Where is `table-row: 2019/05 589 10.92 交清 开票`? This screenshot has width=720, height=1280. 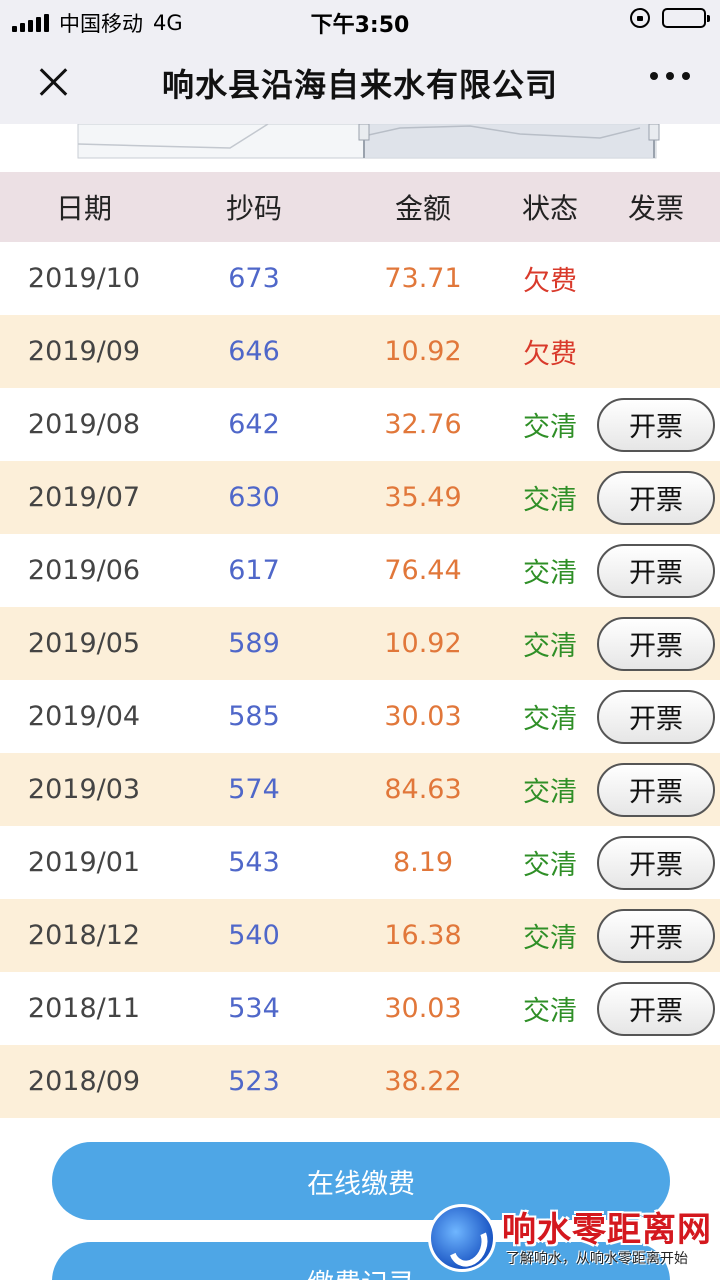 table-row: 2019/05 589 10.92 交清 开票 is located at coordinates (360, 643).